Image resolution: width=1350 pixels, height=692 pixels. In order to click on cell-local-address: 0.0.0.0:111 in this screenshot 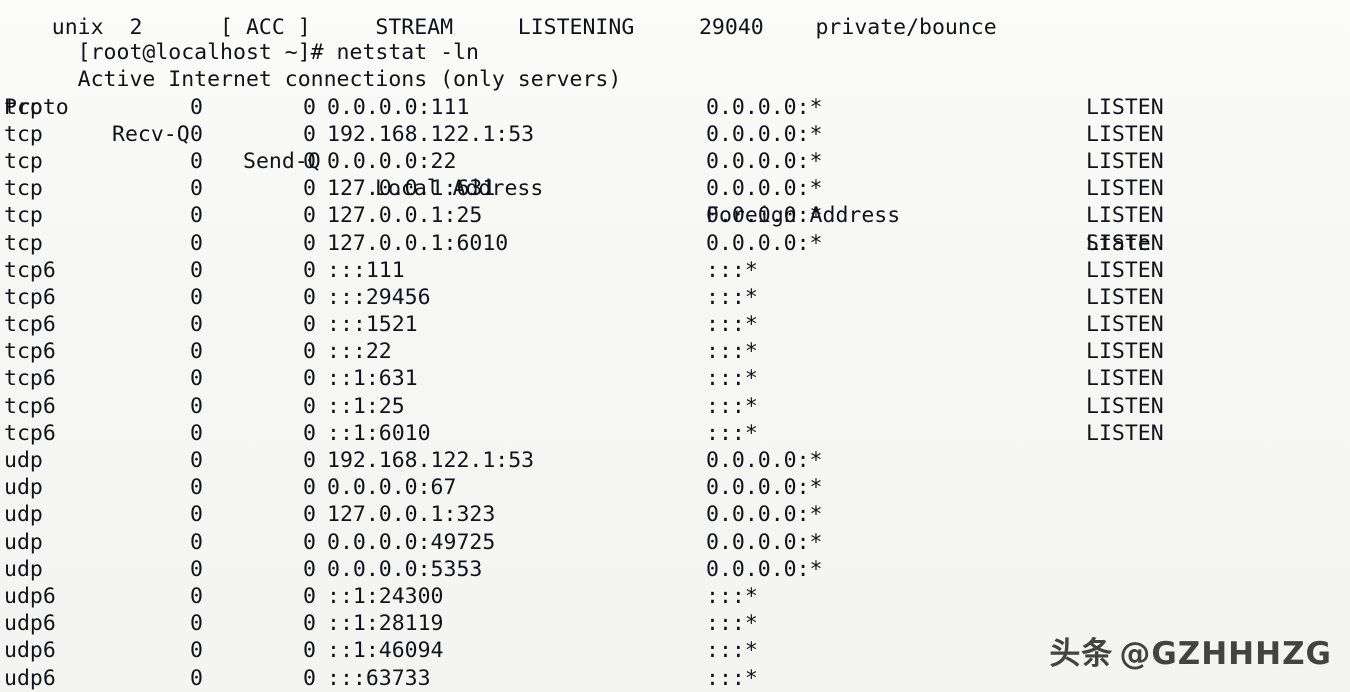, I will do `click(398, 107)`.